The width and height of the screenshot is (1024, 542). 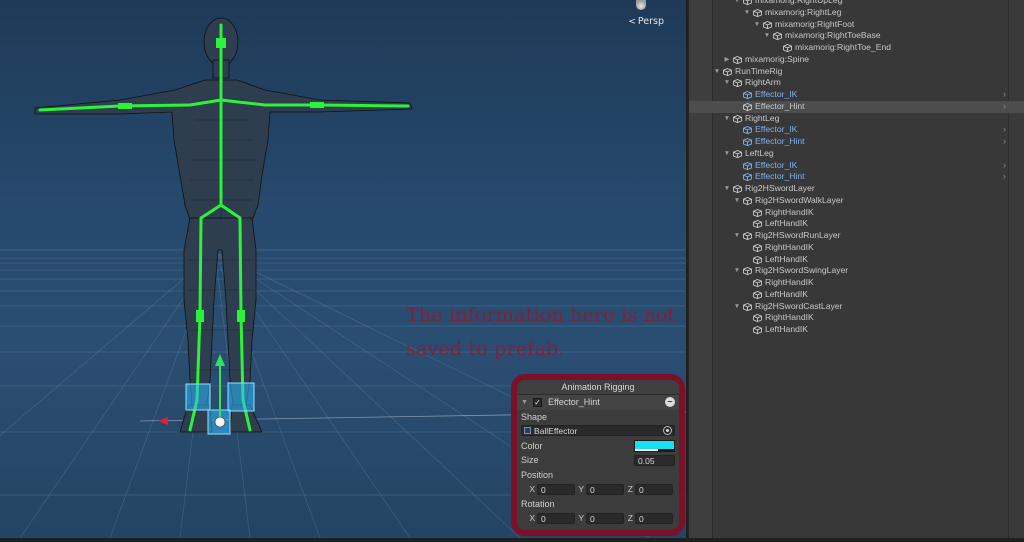 I want to click on position-y-field: 0, so click(x=605, y=489).